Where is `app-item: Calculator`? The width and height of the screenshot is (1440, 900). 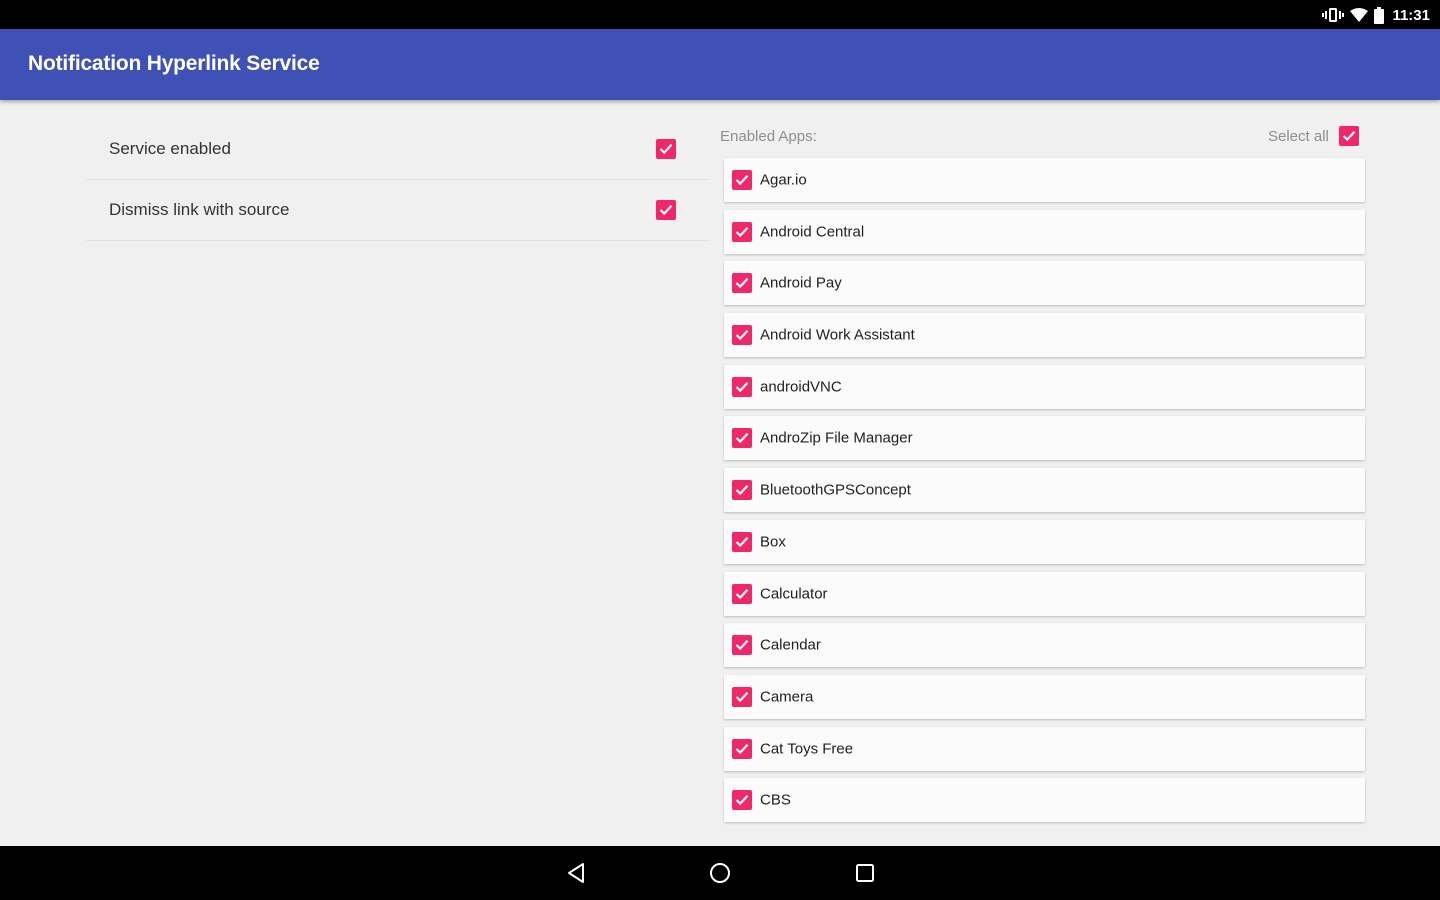
app-item: Calculator is located at coordinates (1044, 593).